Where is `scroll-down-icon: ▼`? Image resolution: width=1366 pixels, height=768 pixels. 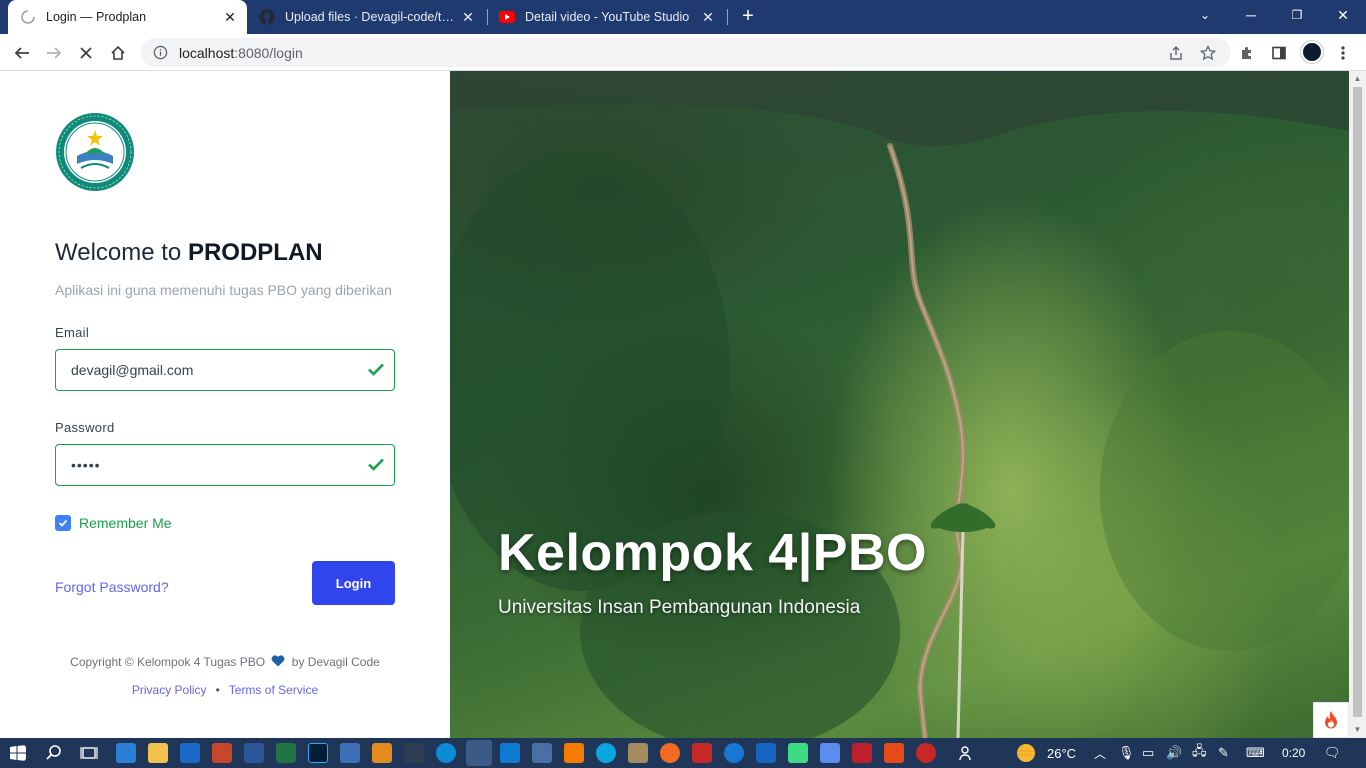
scroll-down-icon: ▼ is located at coordinates (1357, 730).